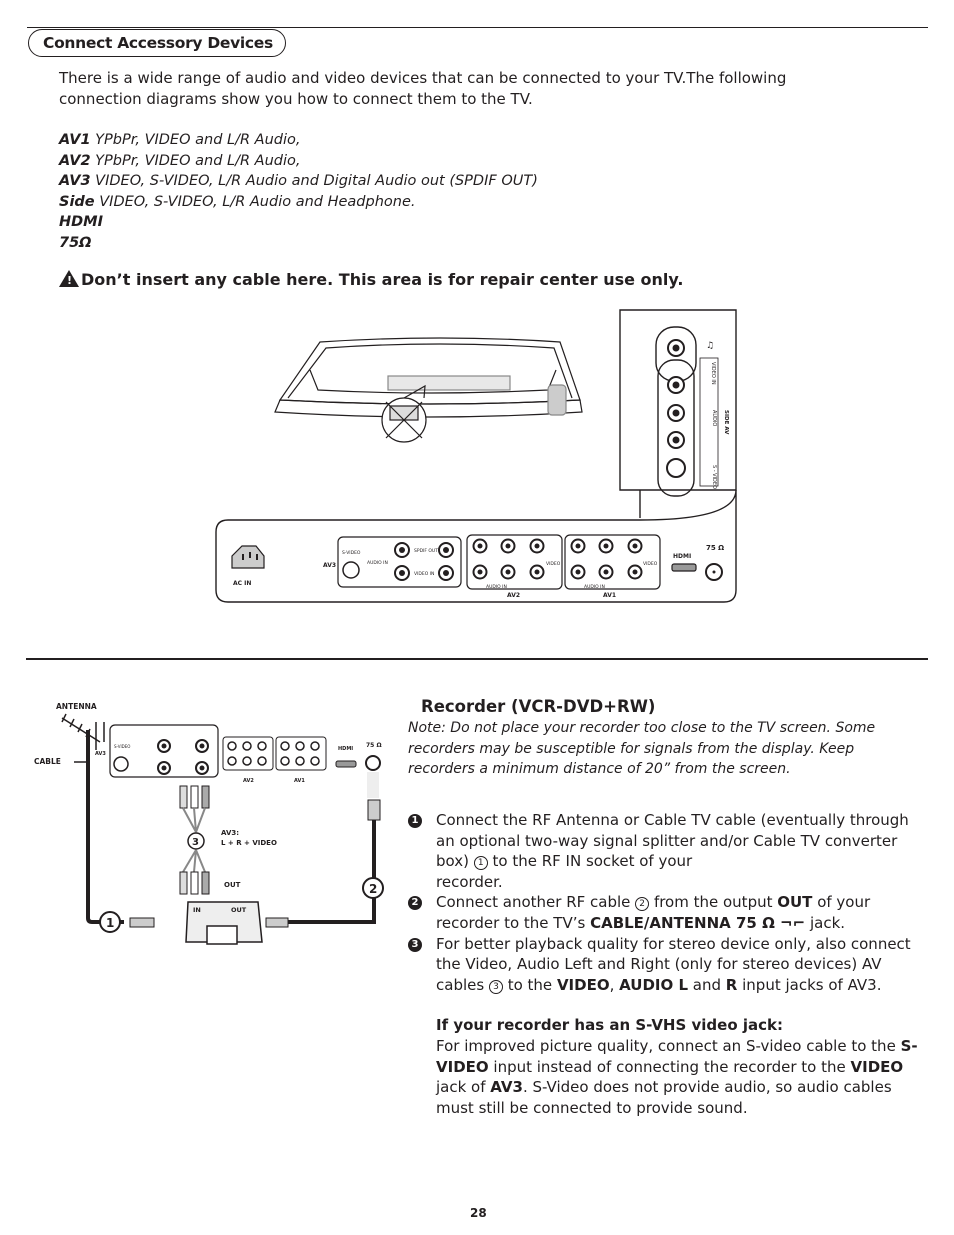  Describe the element at coordinates (75, 242) in the screenshot. I see `input-item-75ohm: 75Ω` at that location.